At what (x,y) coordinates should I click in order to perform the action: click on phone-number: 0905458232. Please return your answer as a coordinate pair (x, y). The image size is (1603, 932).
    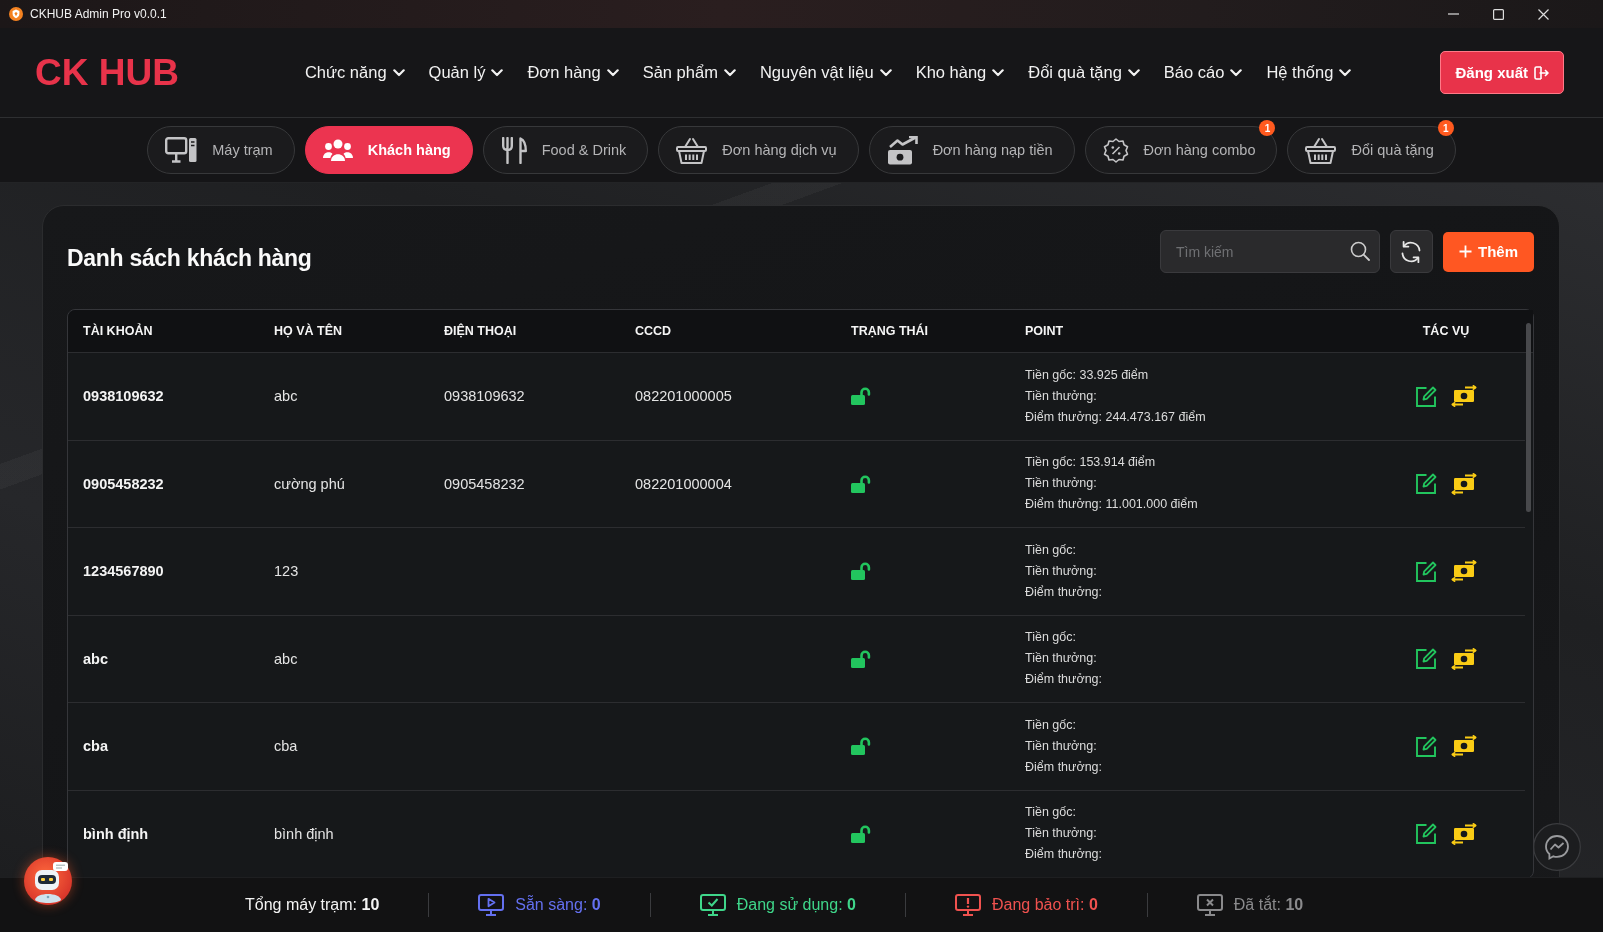
    Looking at the image, I should click on (484, 483).